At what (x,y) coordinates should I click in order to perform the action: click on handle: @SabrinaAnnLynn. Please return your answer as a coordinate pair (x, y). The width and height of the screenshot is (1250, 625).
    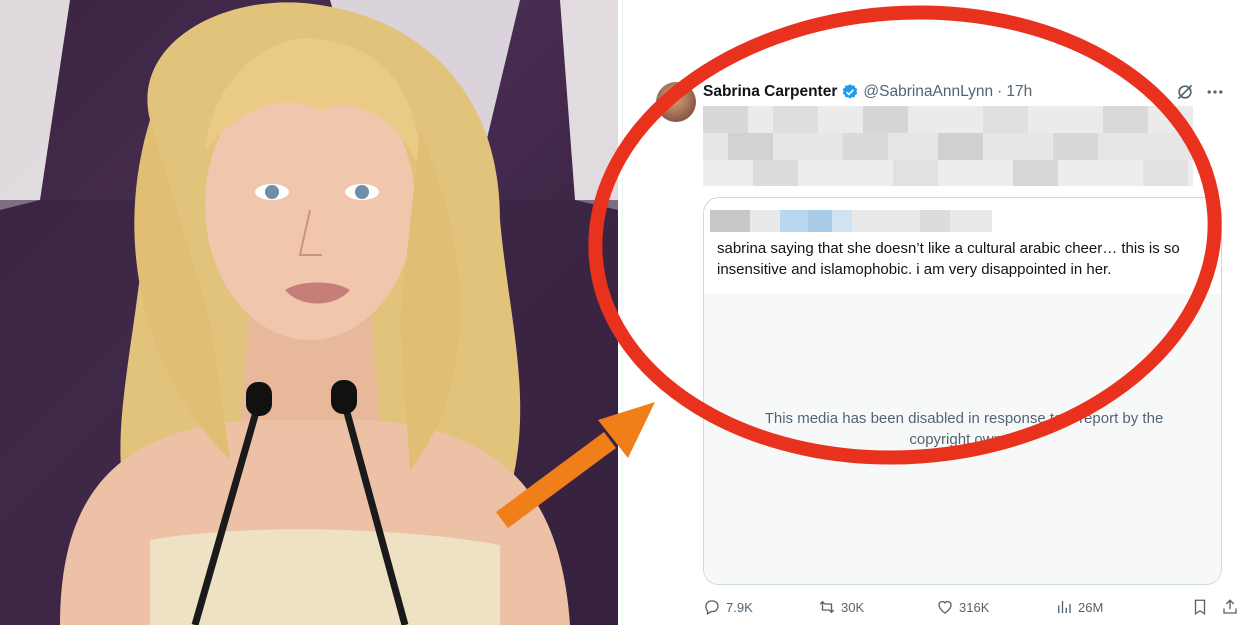
    Looking at the image, I should click on (928, 92).